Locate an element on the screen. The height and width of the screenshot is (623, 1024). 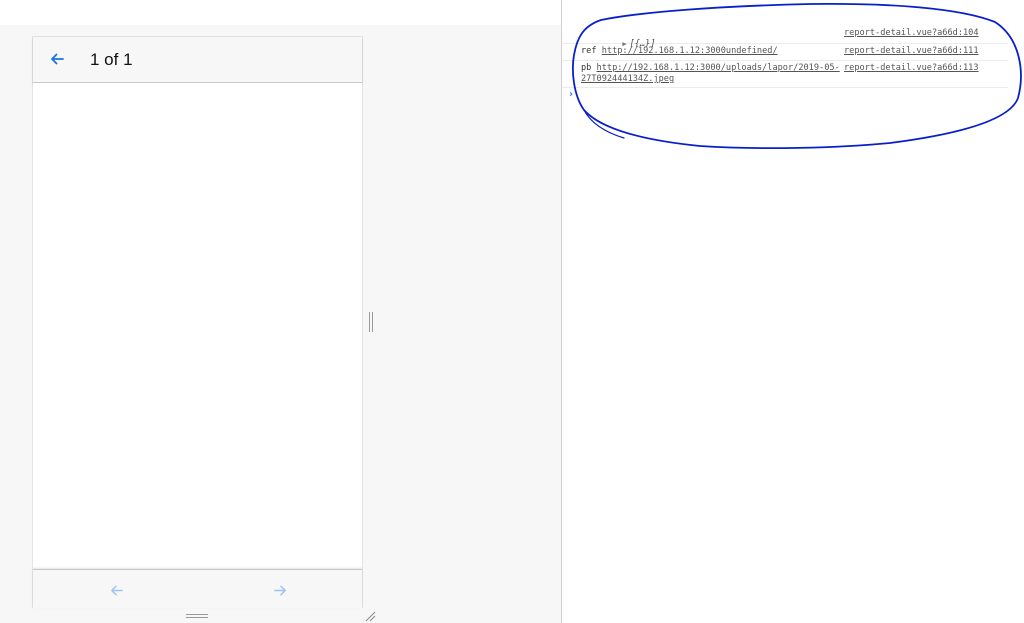
console-prompt: › is located at coordinates (571, 94).